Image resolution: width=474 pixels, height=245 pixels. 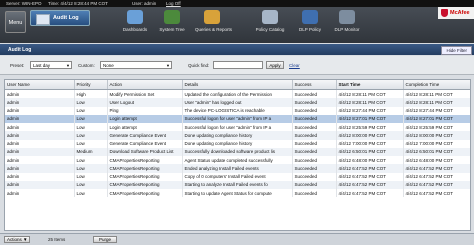 I want to click on cell-action: Ping, so click(x=145, y=110).